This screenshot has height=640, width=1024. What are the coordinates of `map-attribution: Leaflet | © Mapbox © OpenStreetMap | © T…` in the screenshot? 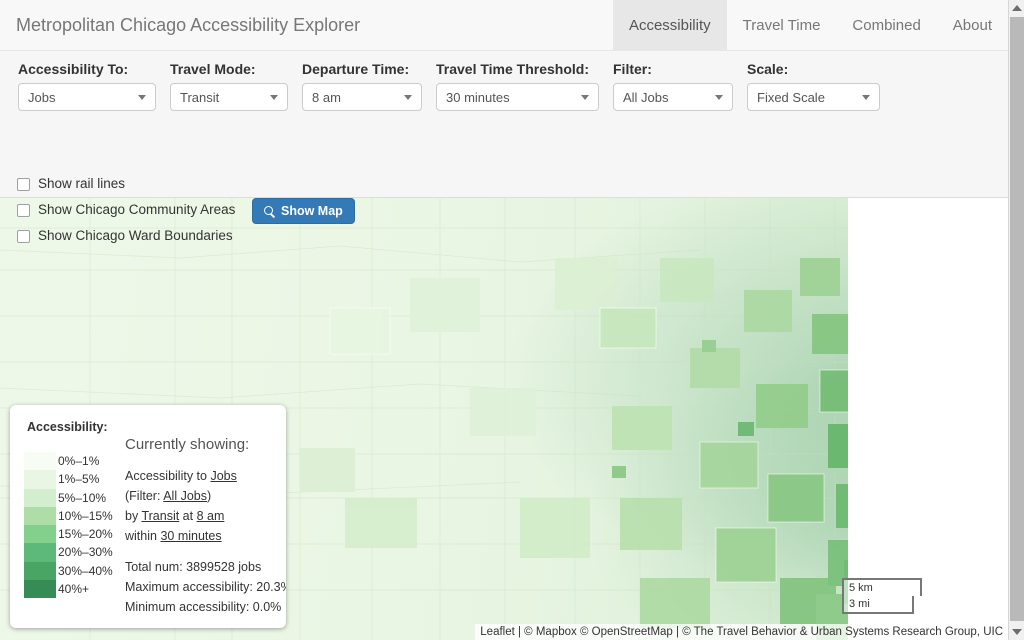 It's located at (741, 632).